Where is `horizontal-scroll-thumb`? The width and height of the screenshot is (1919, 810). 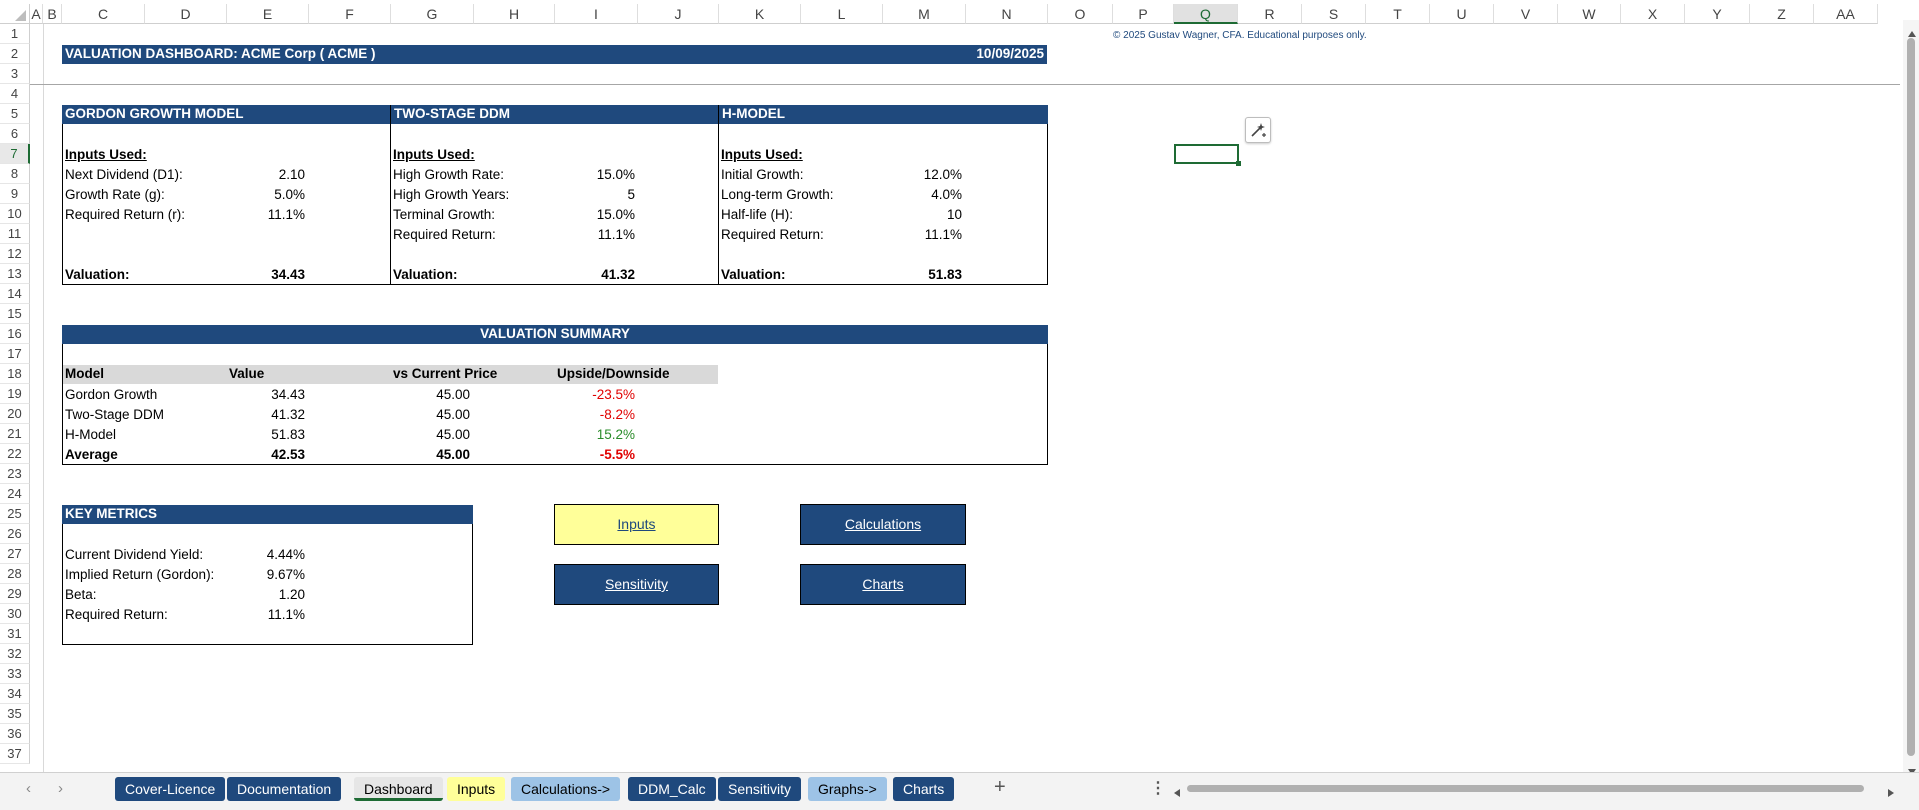 horizontal-scroll-thumb is located at coordinates (1525, 788).